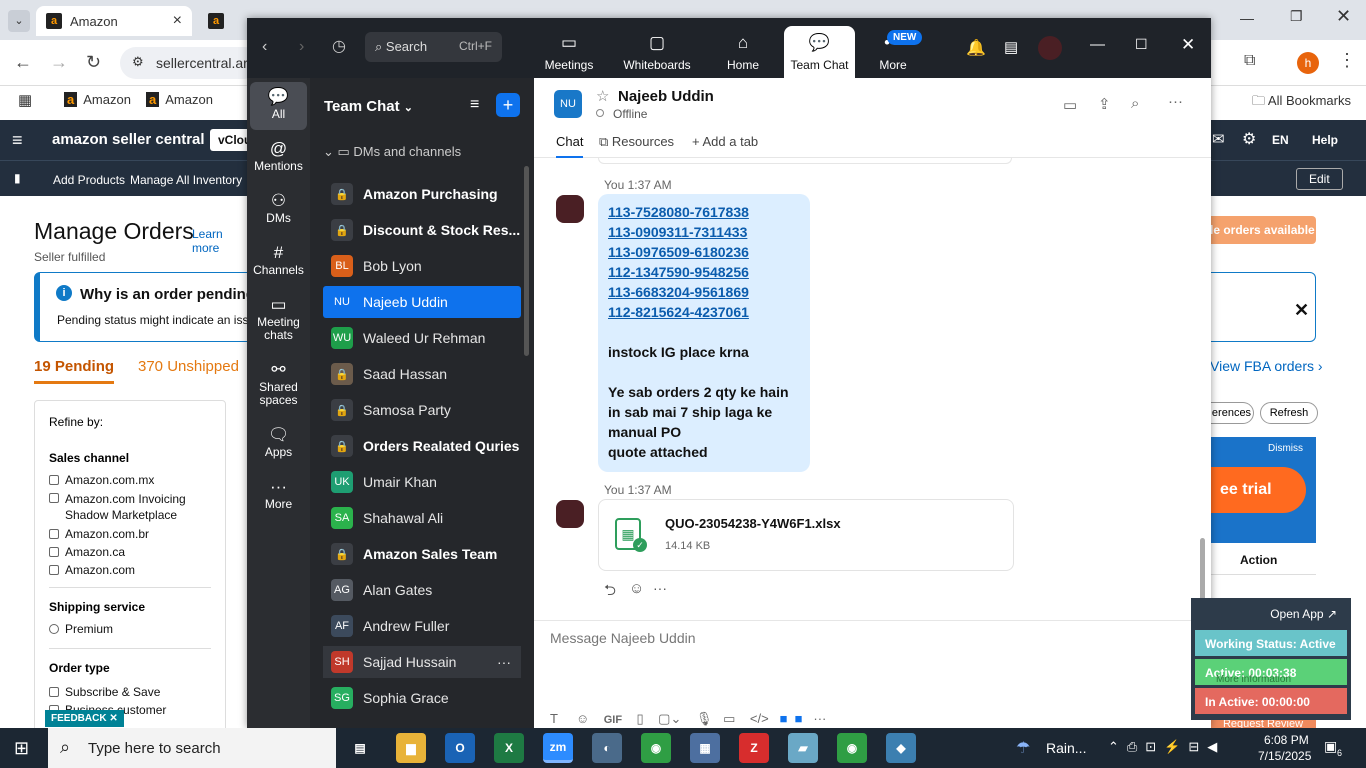 The width and height of the screenshot is (1366, 768). I want to click on rail-mentions: @ Mentions, so click(278, 156).